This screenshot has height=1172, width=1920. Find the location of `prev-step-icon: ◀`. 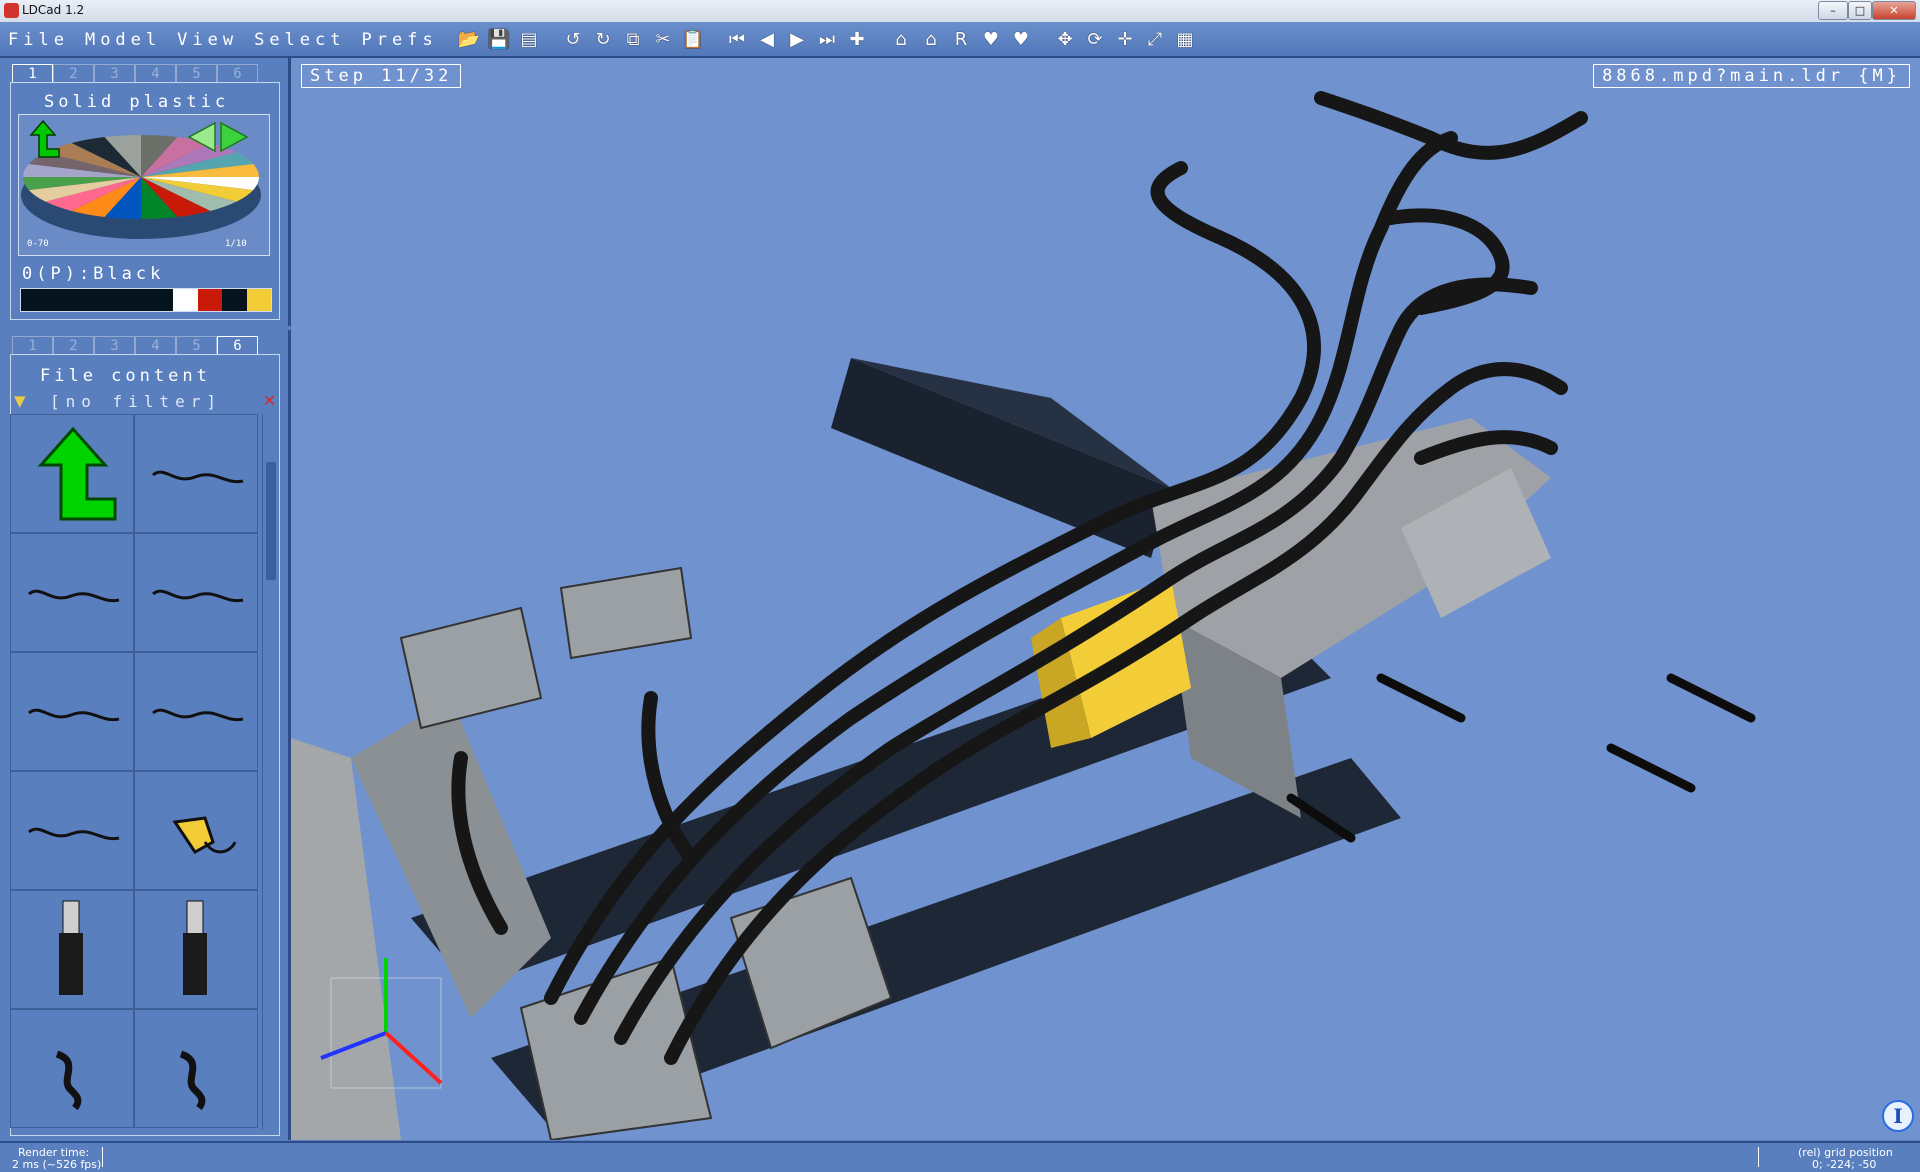

prev-step-icon: ◀ is located at coordinates (767, 39).